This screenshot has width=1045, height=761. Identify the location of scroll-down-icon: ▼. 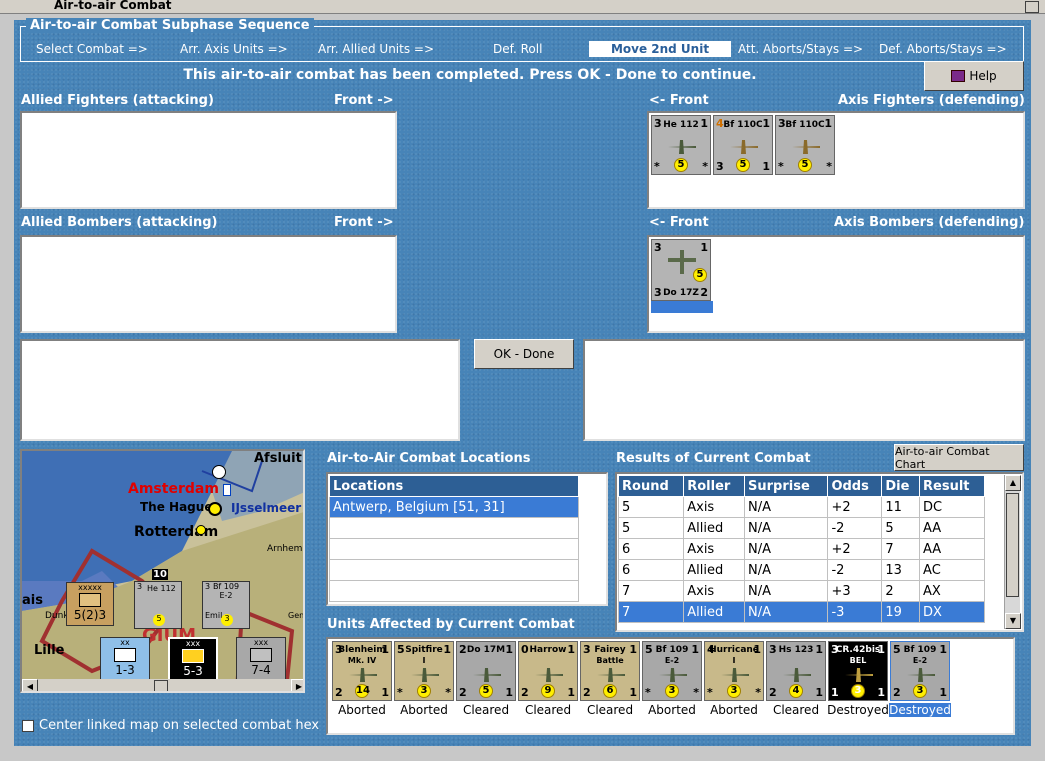
(1013, 621).